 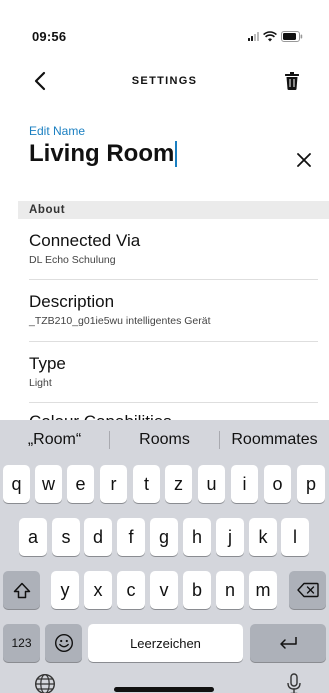 What do you see at coordinates (178, 484) in the screenshot?
I see `key-z: z` at bounding box center [178, 484].